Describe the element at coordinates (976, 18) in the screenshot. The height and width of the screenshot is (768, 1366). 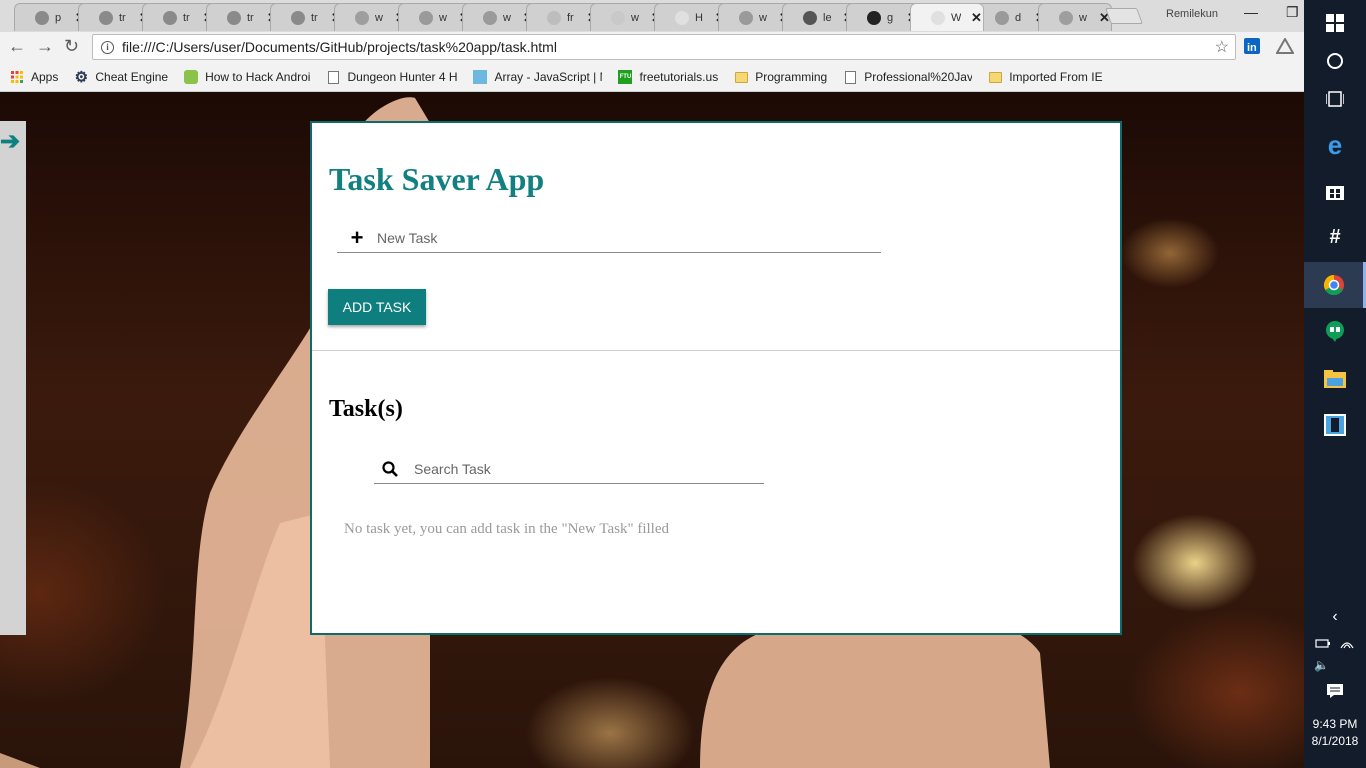
I see `close-tab-icon: ✕` at that location.